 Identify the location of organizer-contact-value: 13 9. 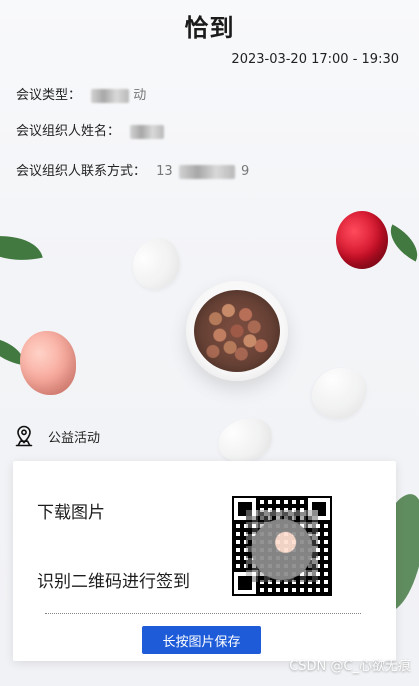
(202, 171).